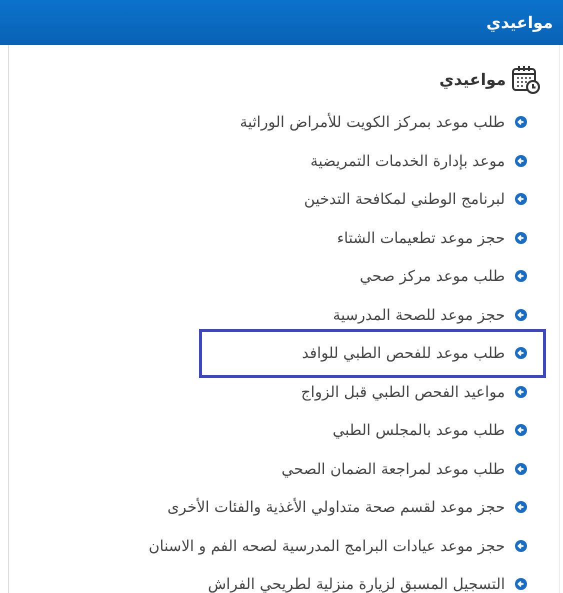  Describe the element at coordinates (390, 122) in the screenshot. I see `appointment-link: طلب موعد بمركز الكويت للأمراض الوراثية` at that location.